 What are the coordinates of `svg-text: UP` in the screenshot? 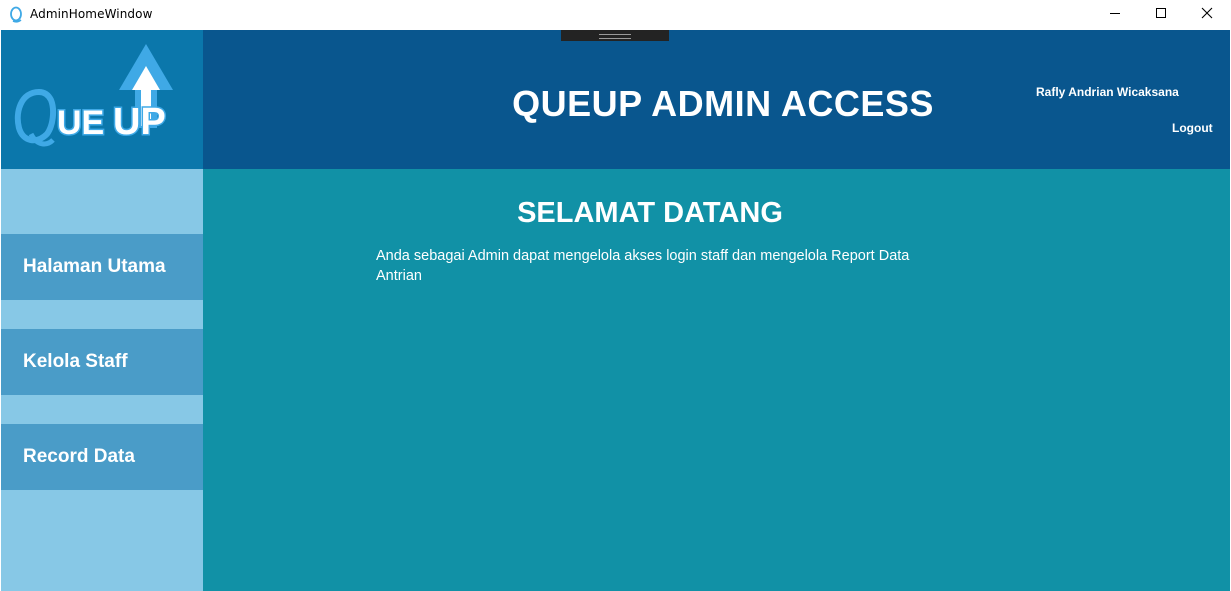 It's located at (139, 122).